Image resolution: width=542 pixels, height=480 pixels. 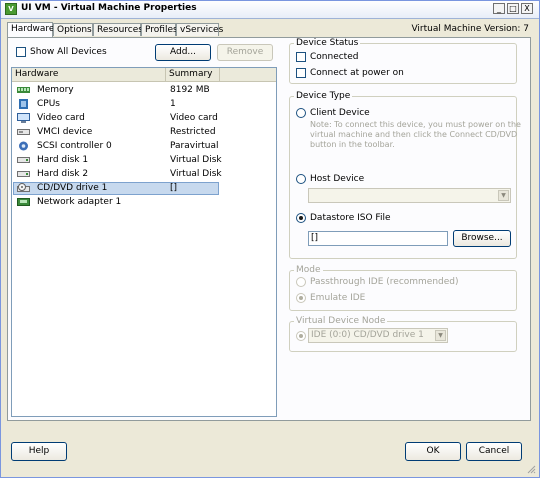 What do you see at coordinates (23, 187) in the screenshot?
I see `cd-dvd-icon` at bounding box center [23, 187].